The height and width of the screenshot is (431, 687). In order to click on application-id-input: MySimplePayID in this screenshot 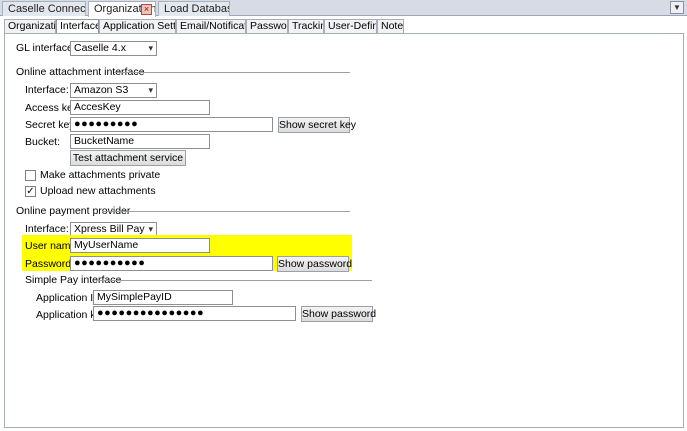, I will do `click(163, 297)`.